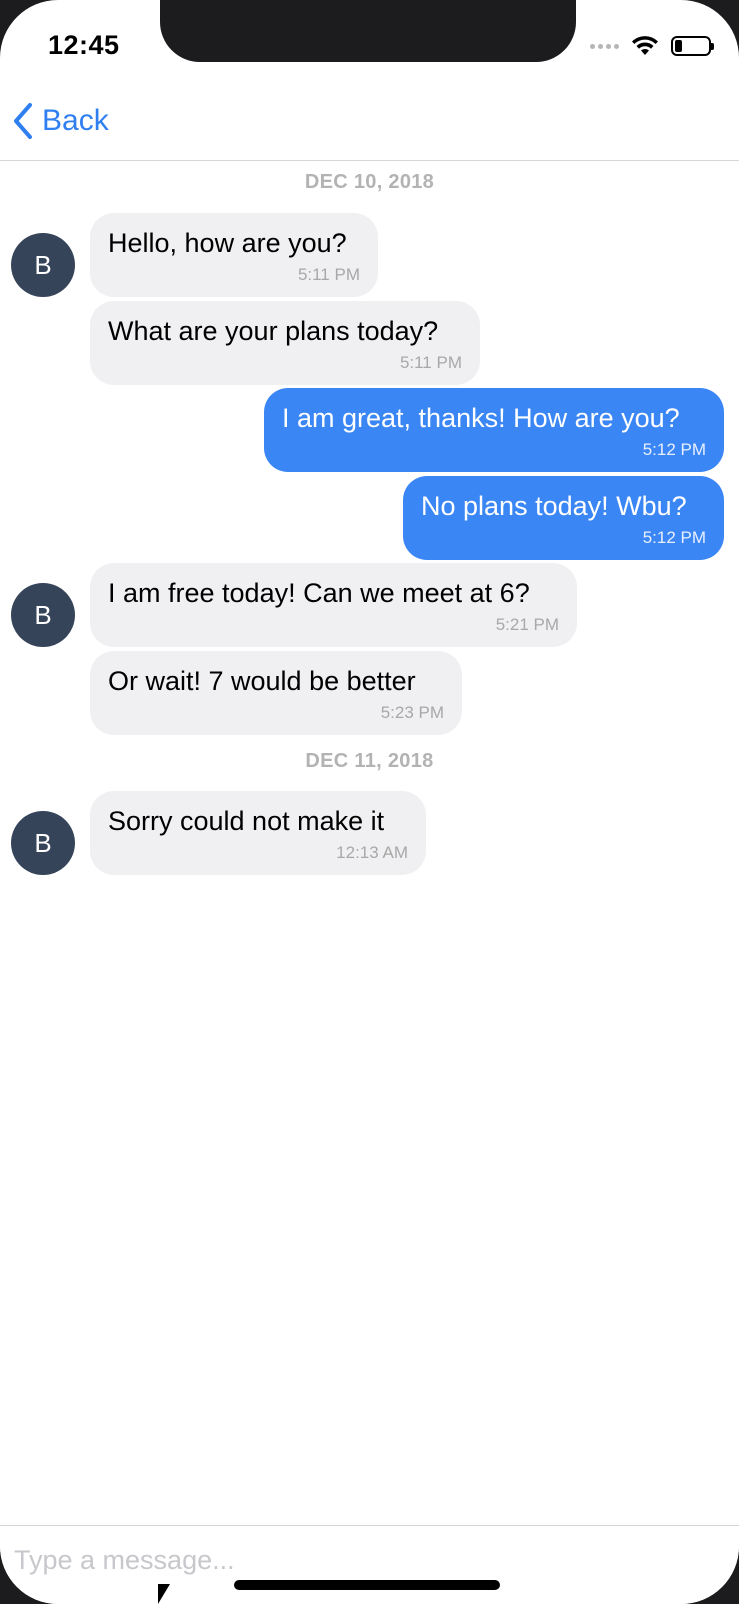 This screenshot has width=739, height=1604. I want to click on message-input, so click(364, 1560).